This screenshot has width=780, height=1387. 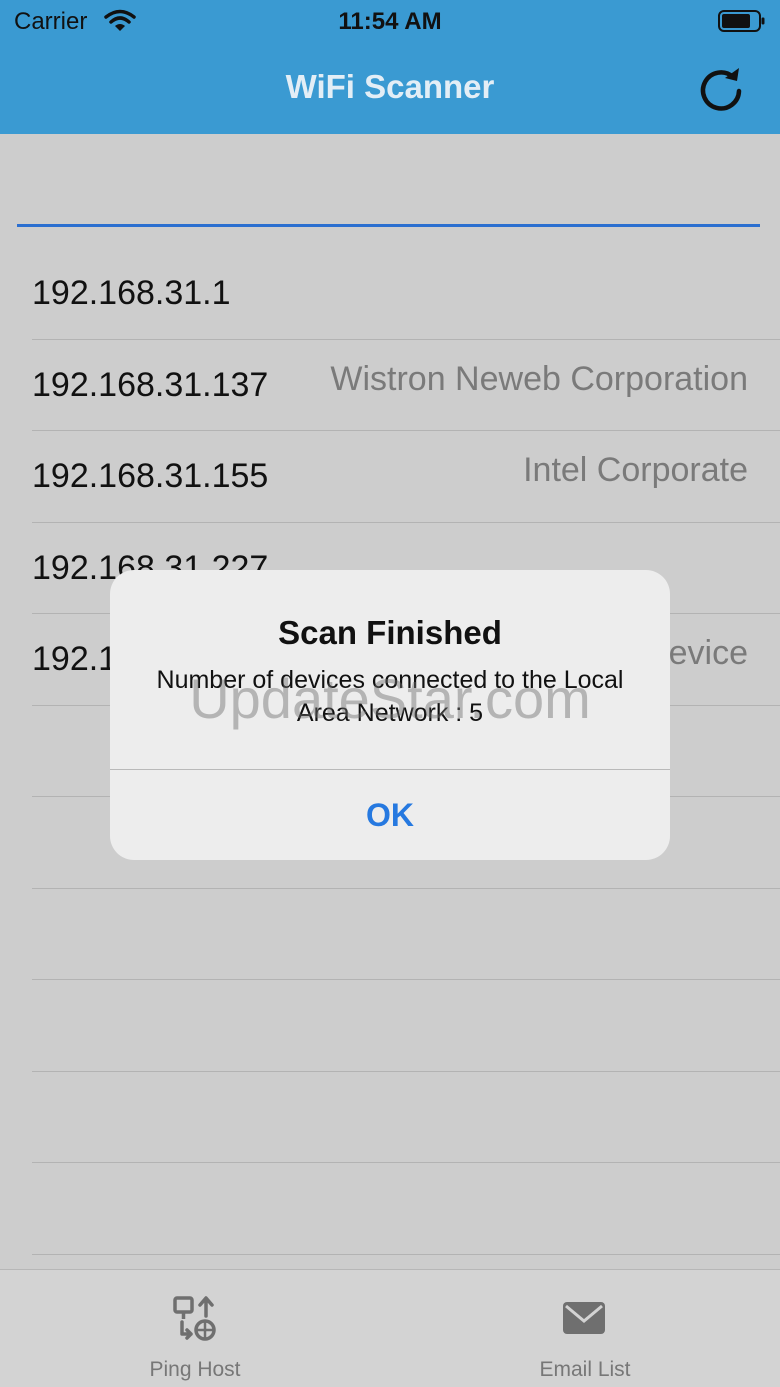 I want to click on dialog-title: Scan Finished, so click(x=390, y=632).